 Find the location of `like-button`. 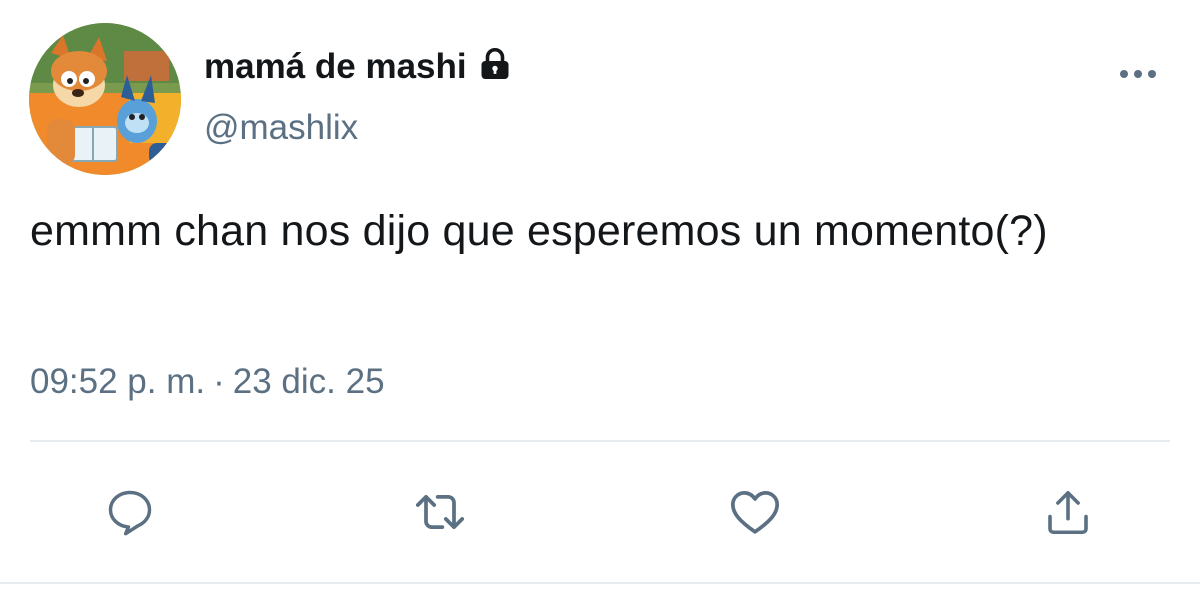

like-button is located at coordinates (755, 512).